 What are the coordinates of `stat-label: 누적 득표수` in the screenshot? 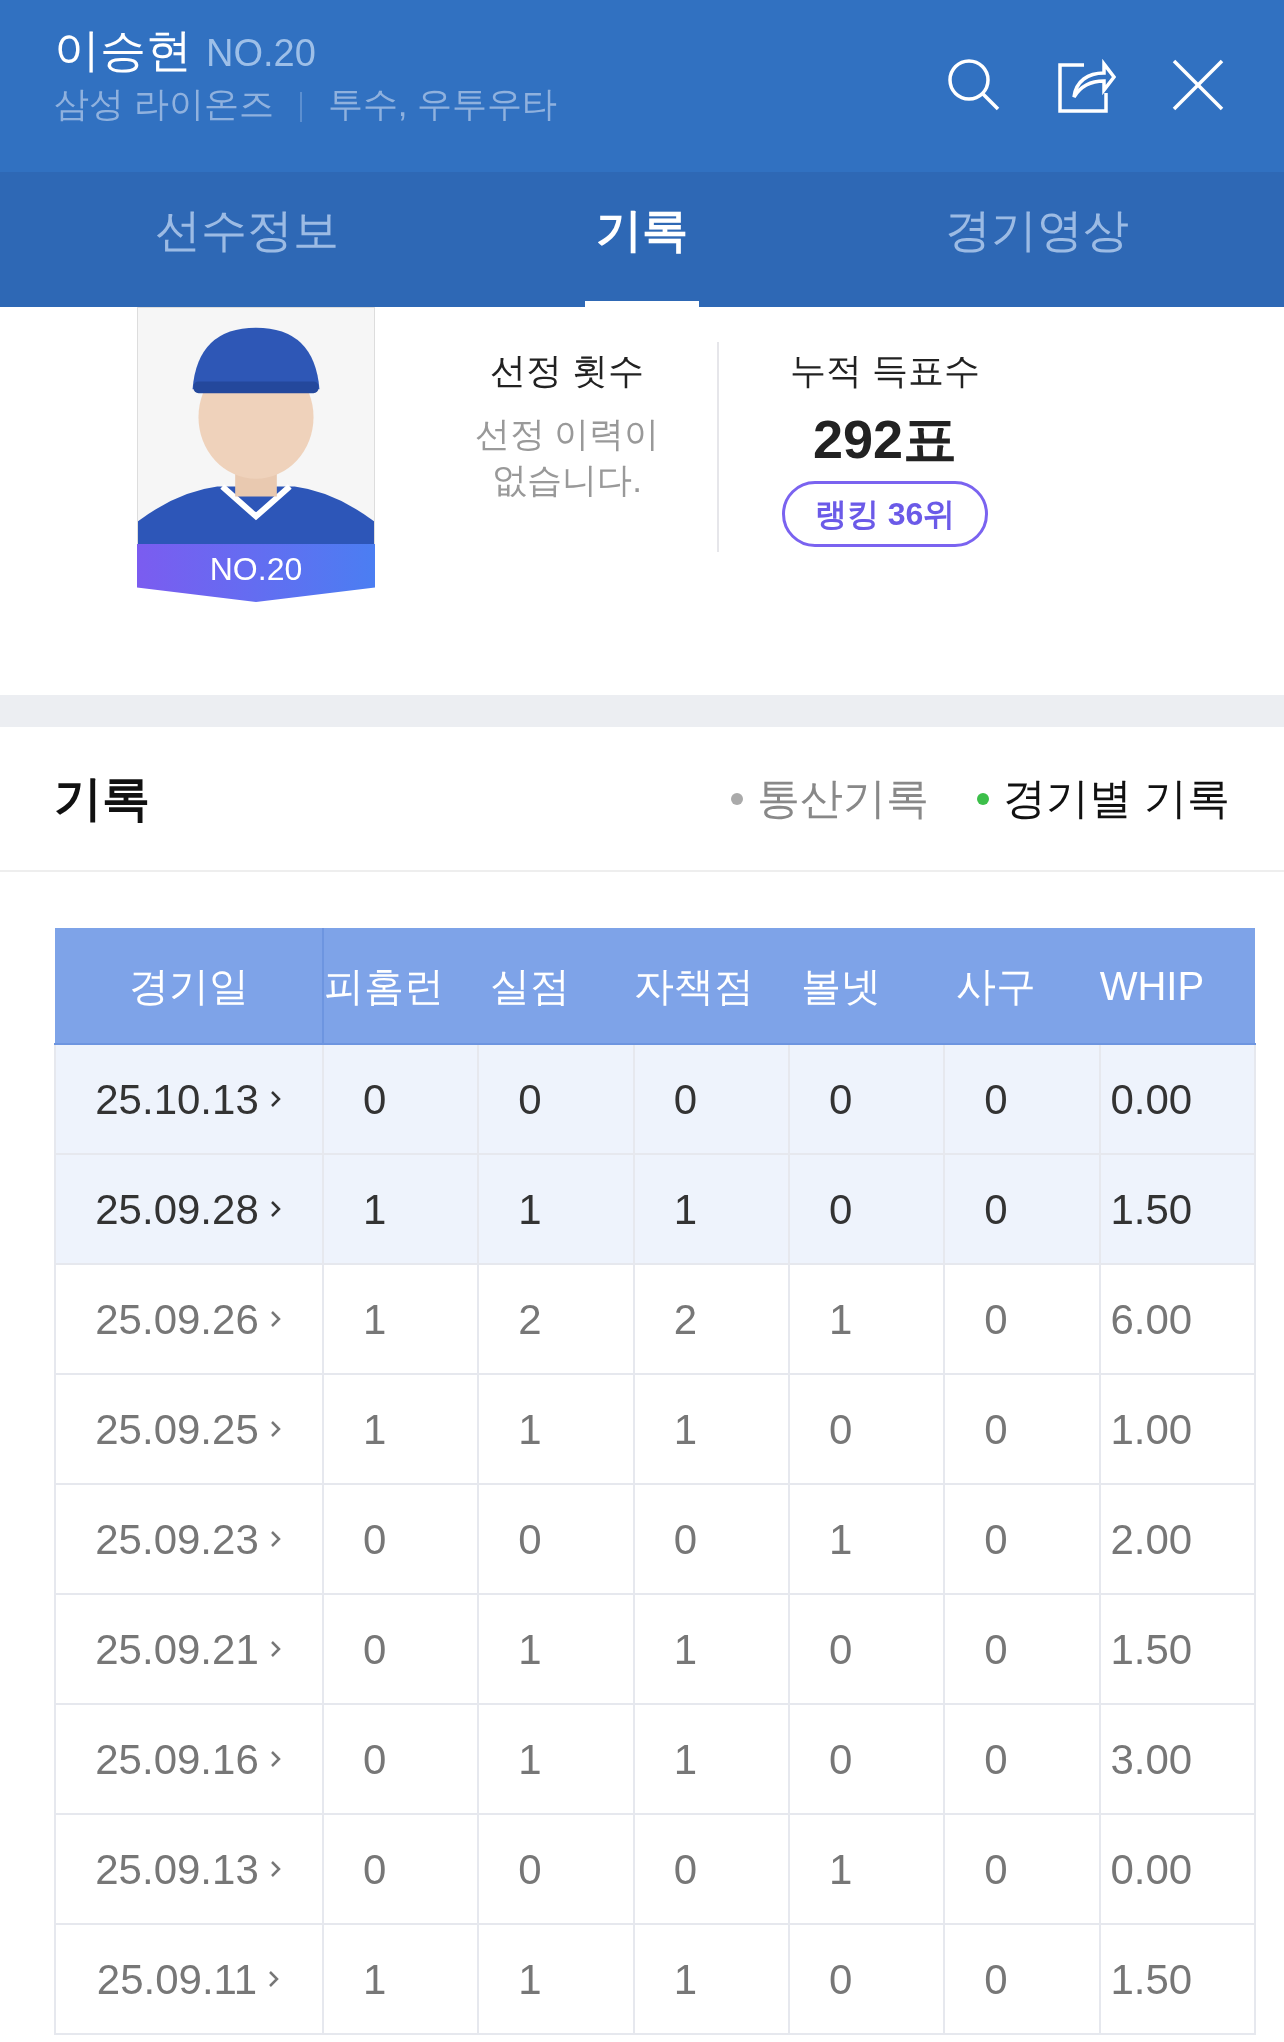 It's located at (885, 371).